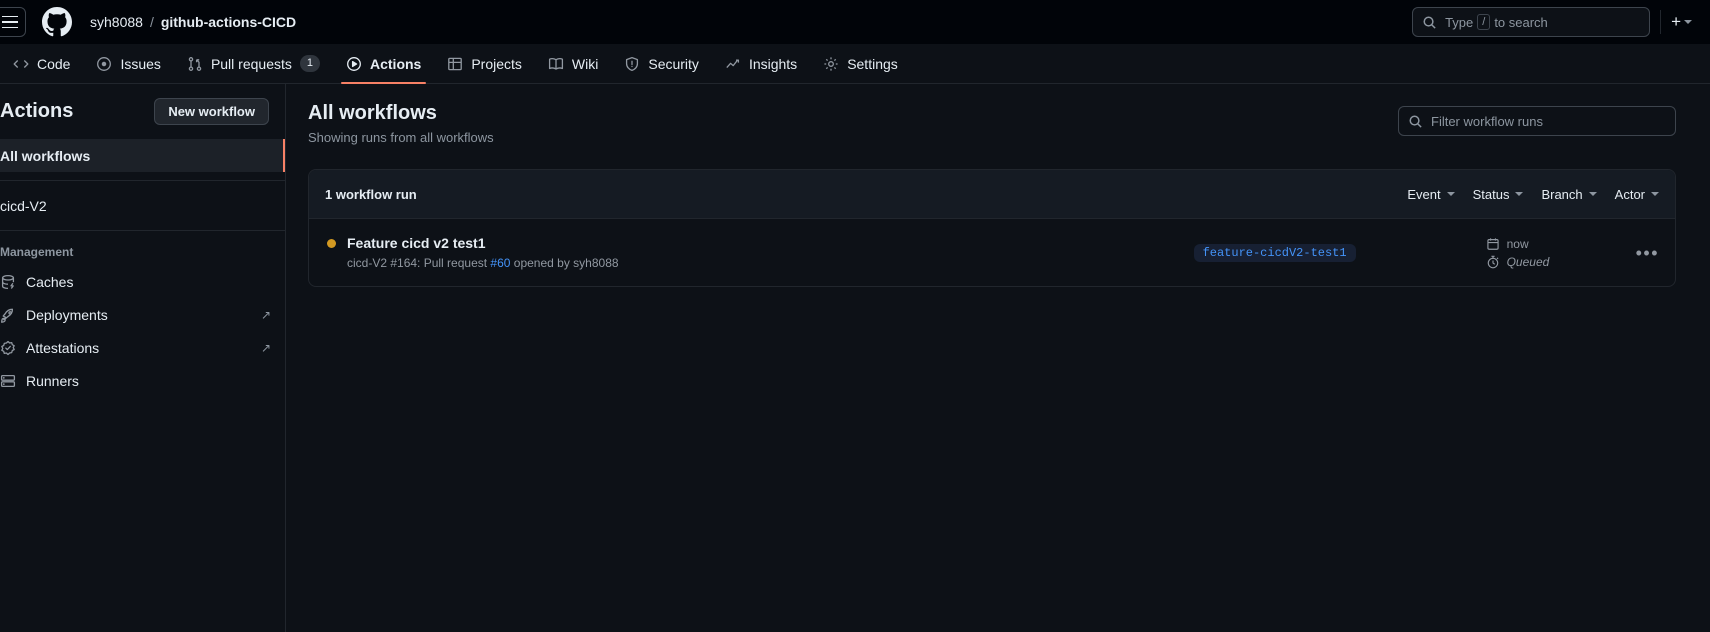  What do you see at coordinates (228, 22) in the screenshot?
I see `breadcrumb-repo: github-actions-CICD` at bounding box center [228, 22].